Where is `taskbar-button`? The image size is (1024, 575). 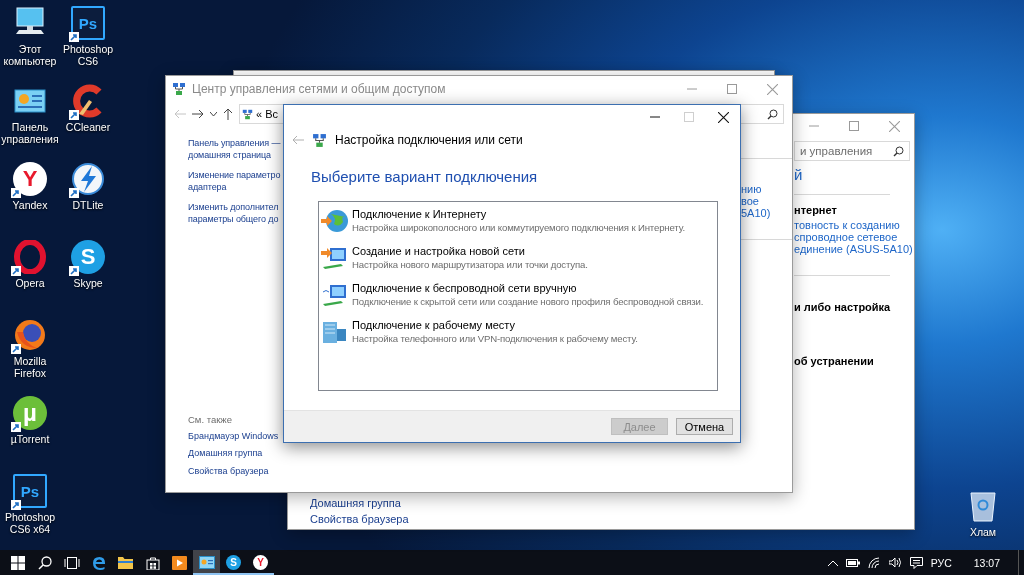
taskbar-button is located at coordinates (206, 562).